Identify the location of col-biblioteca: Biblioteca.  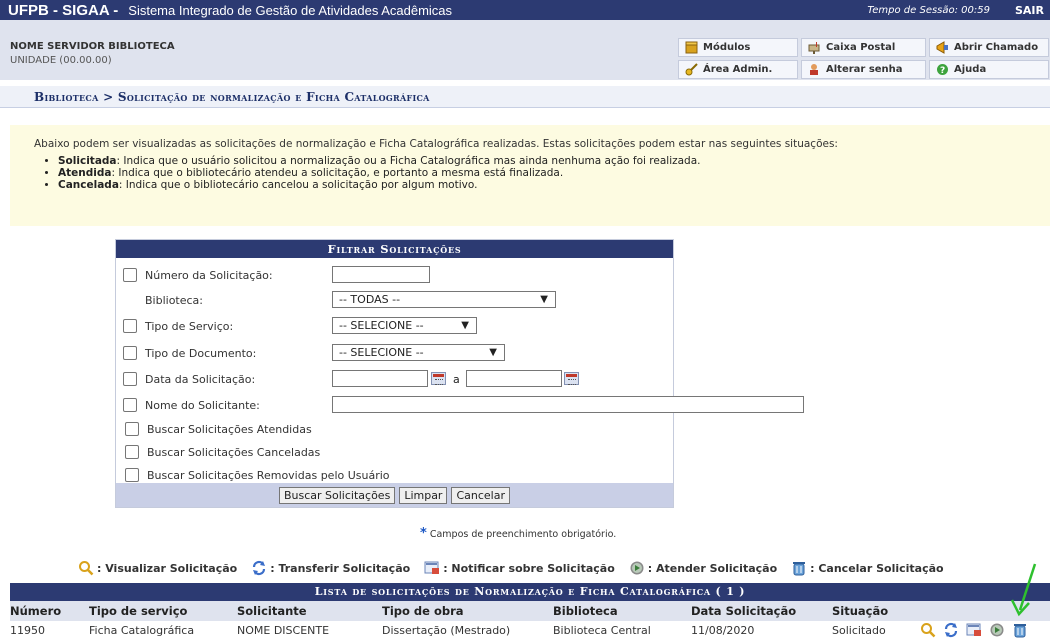
(585, 611).